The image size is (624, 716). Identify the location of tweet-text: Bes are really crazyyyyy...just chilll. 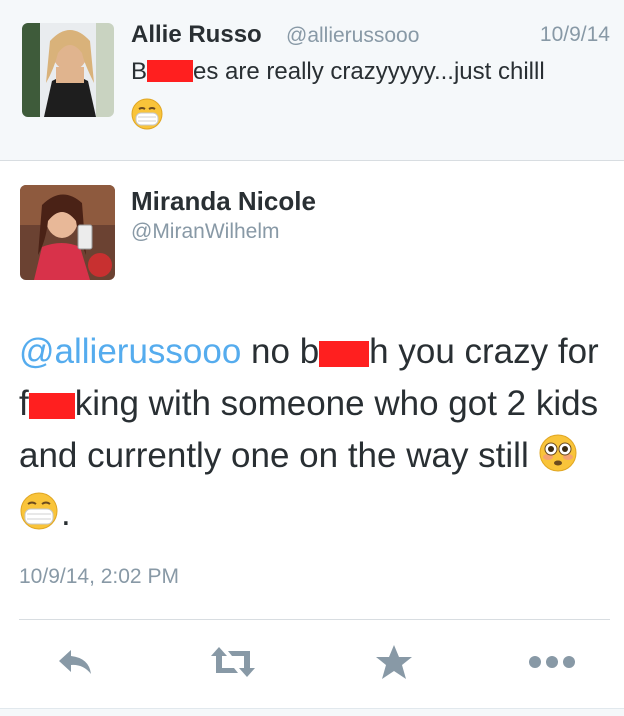
(338, 72).